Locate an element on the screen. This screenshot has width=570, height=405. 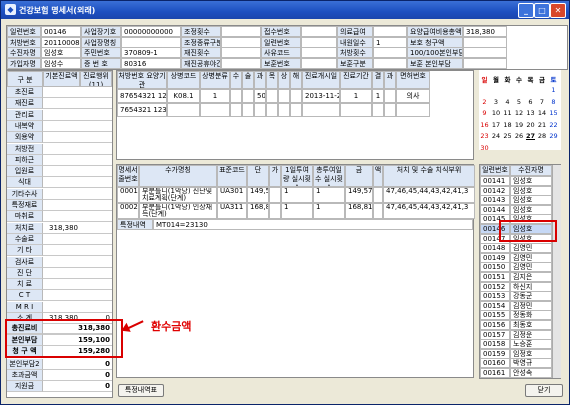
top-cell: 7654321 12345678 is located at coordinates (142, 110).